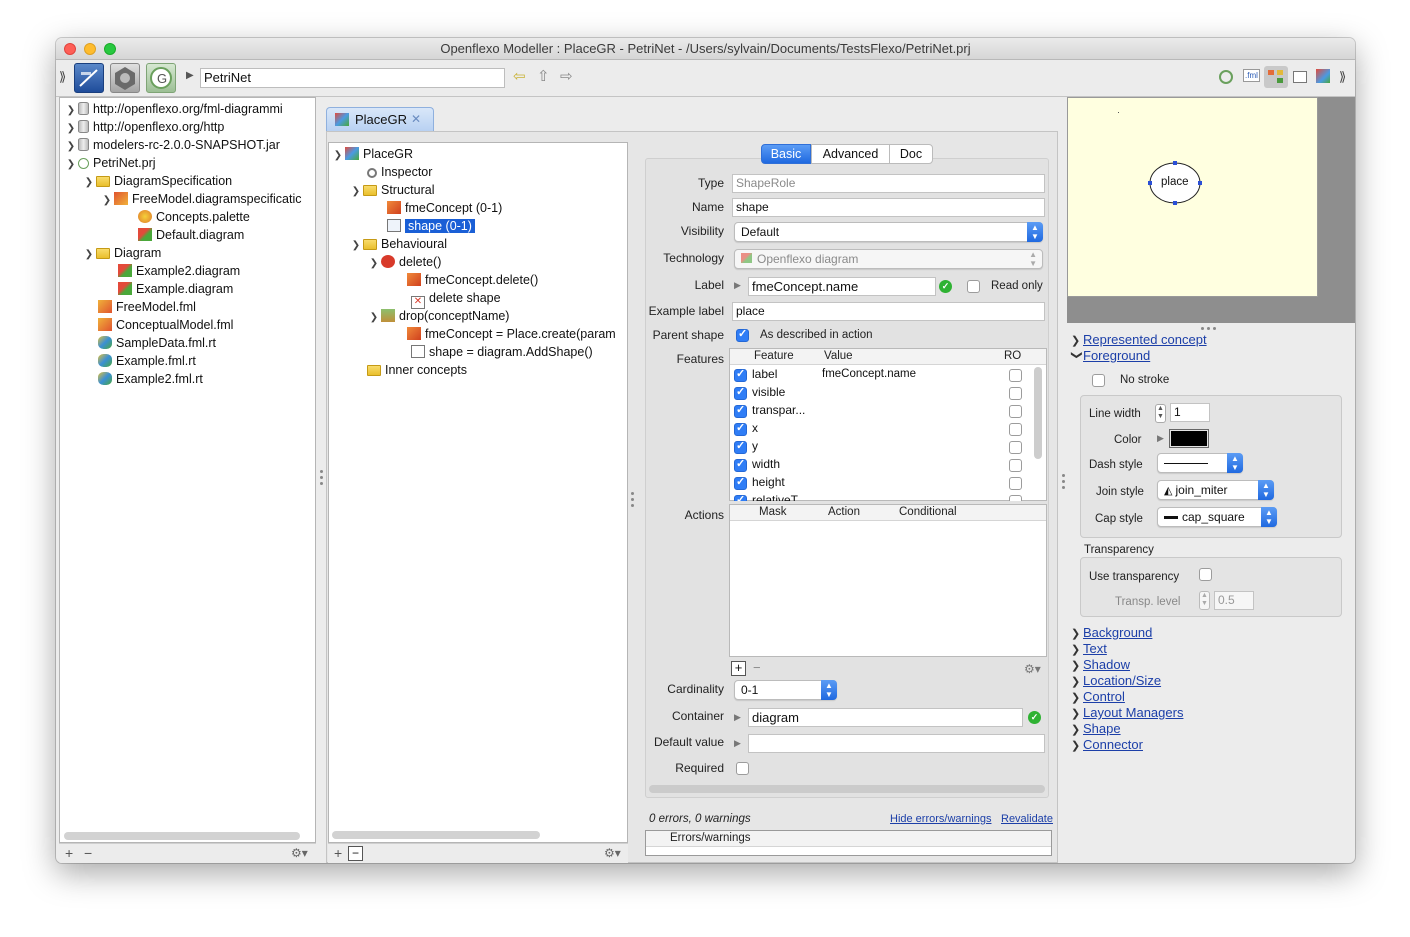  What do you see at coordinates (543, 76) in the screenshot?
I see `up-arrow-icon: ⇧` at bounding box center [543, 76].